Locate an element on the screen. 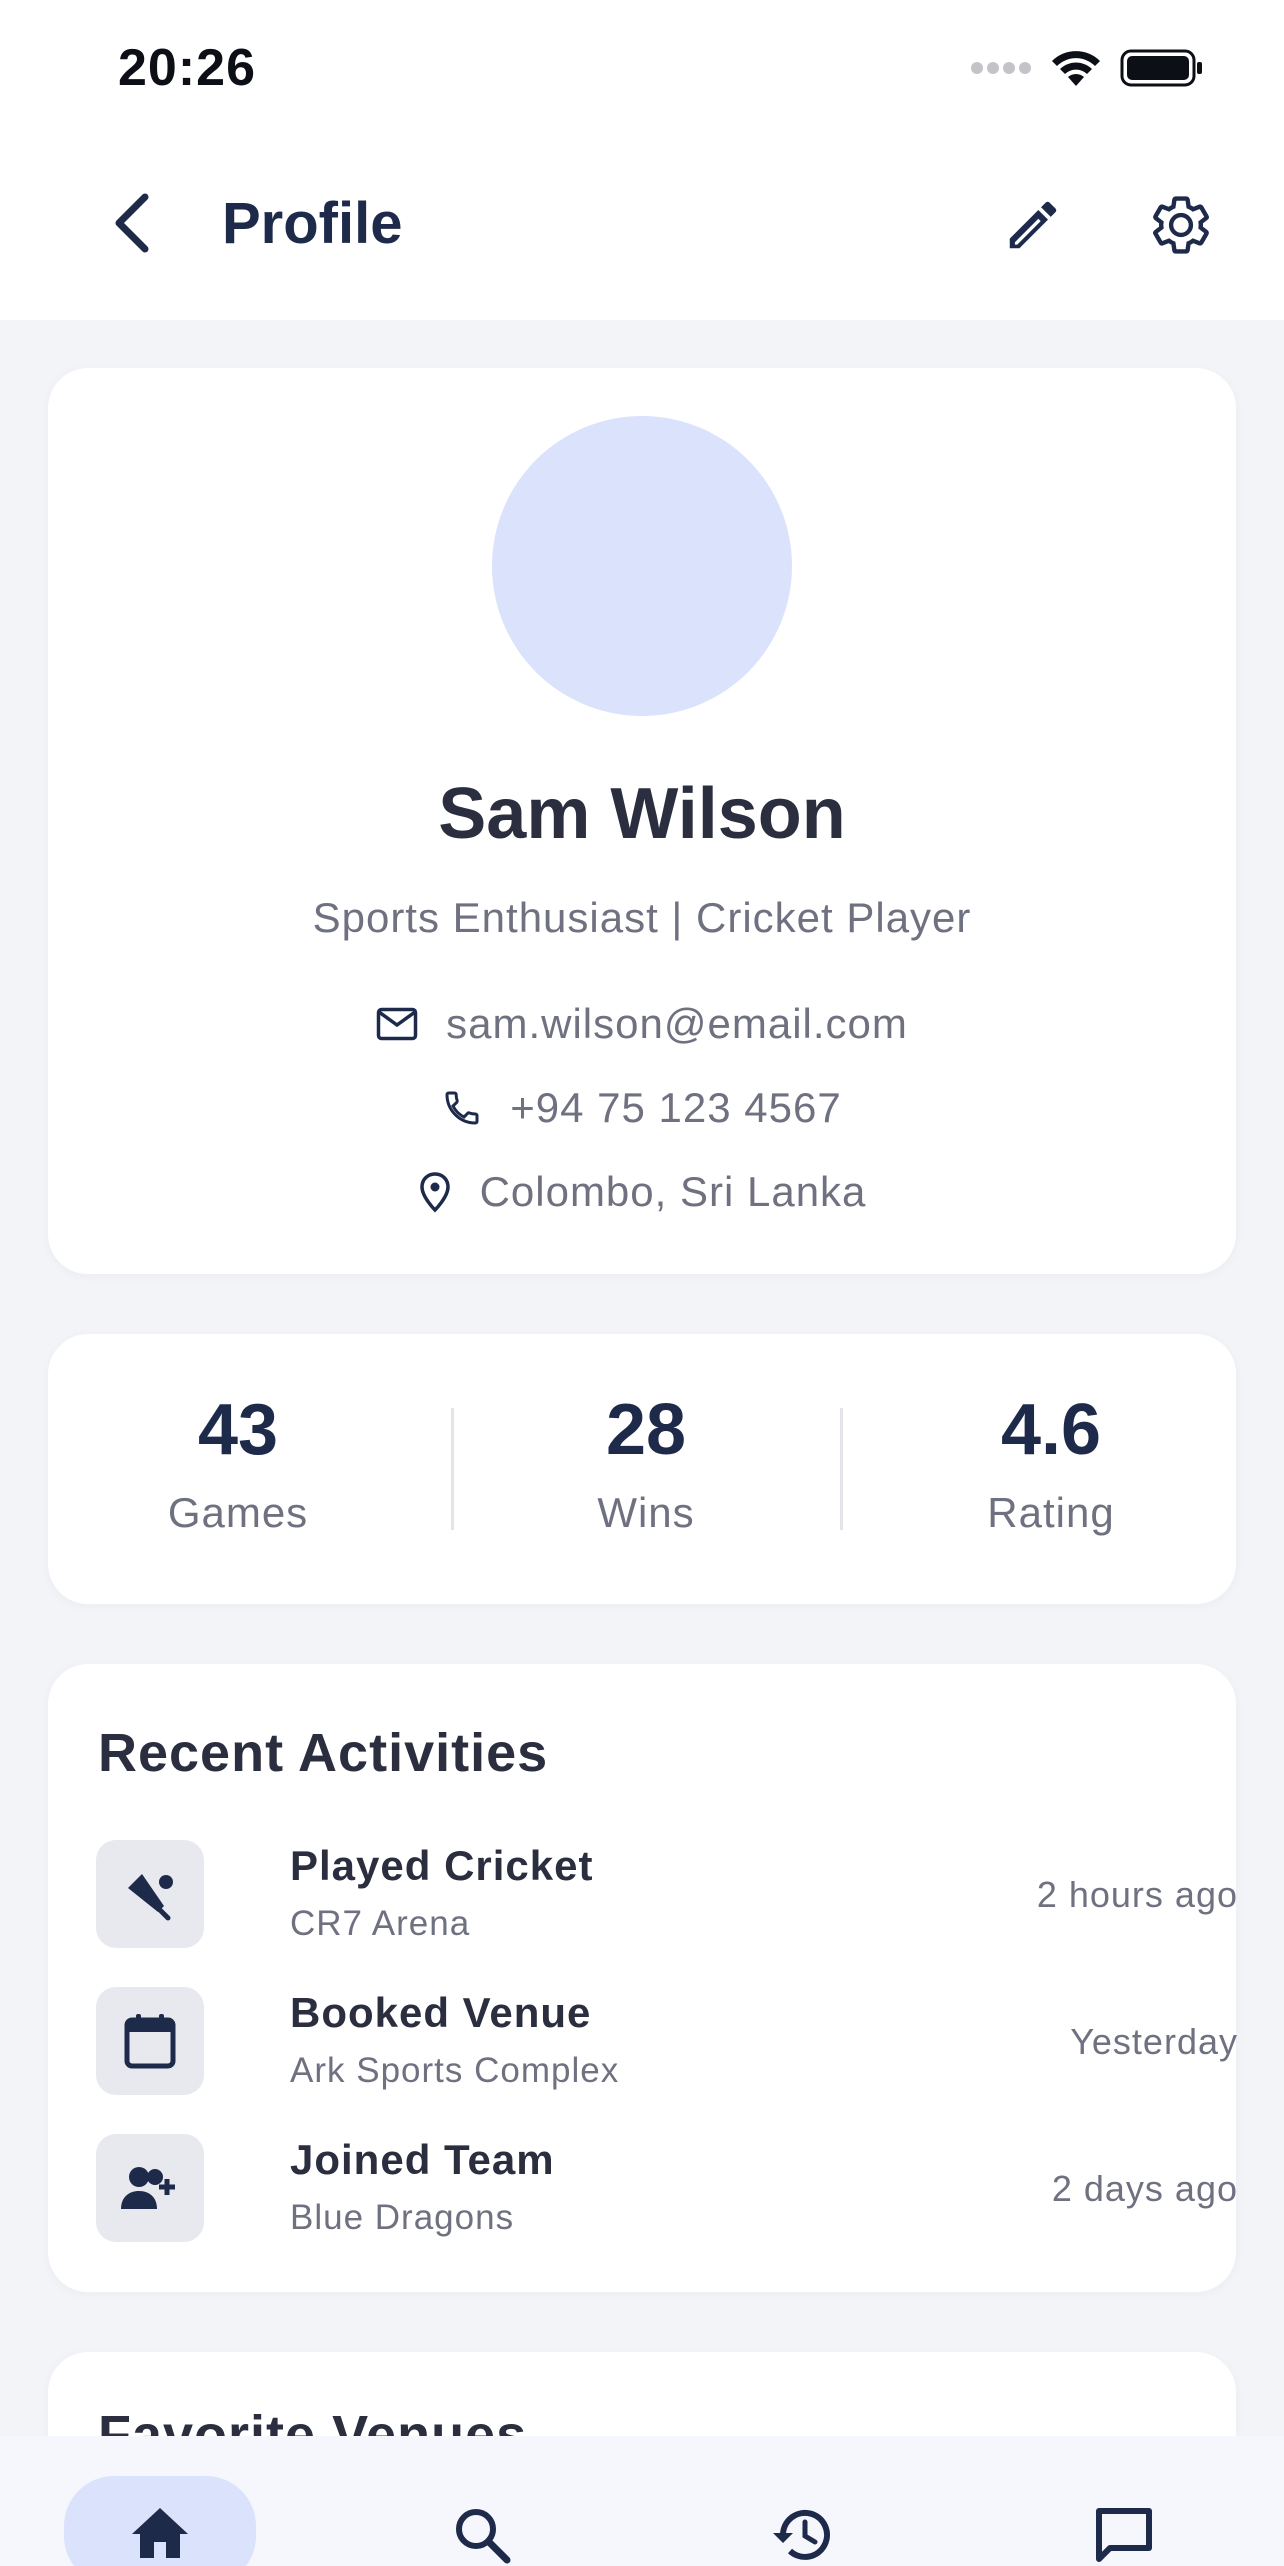 Image resolution: width=1284 pixels, height=2566 pixels. settings-button is located at coordinates (1181, 225).